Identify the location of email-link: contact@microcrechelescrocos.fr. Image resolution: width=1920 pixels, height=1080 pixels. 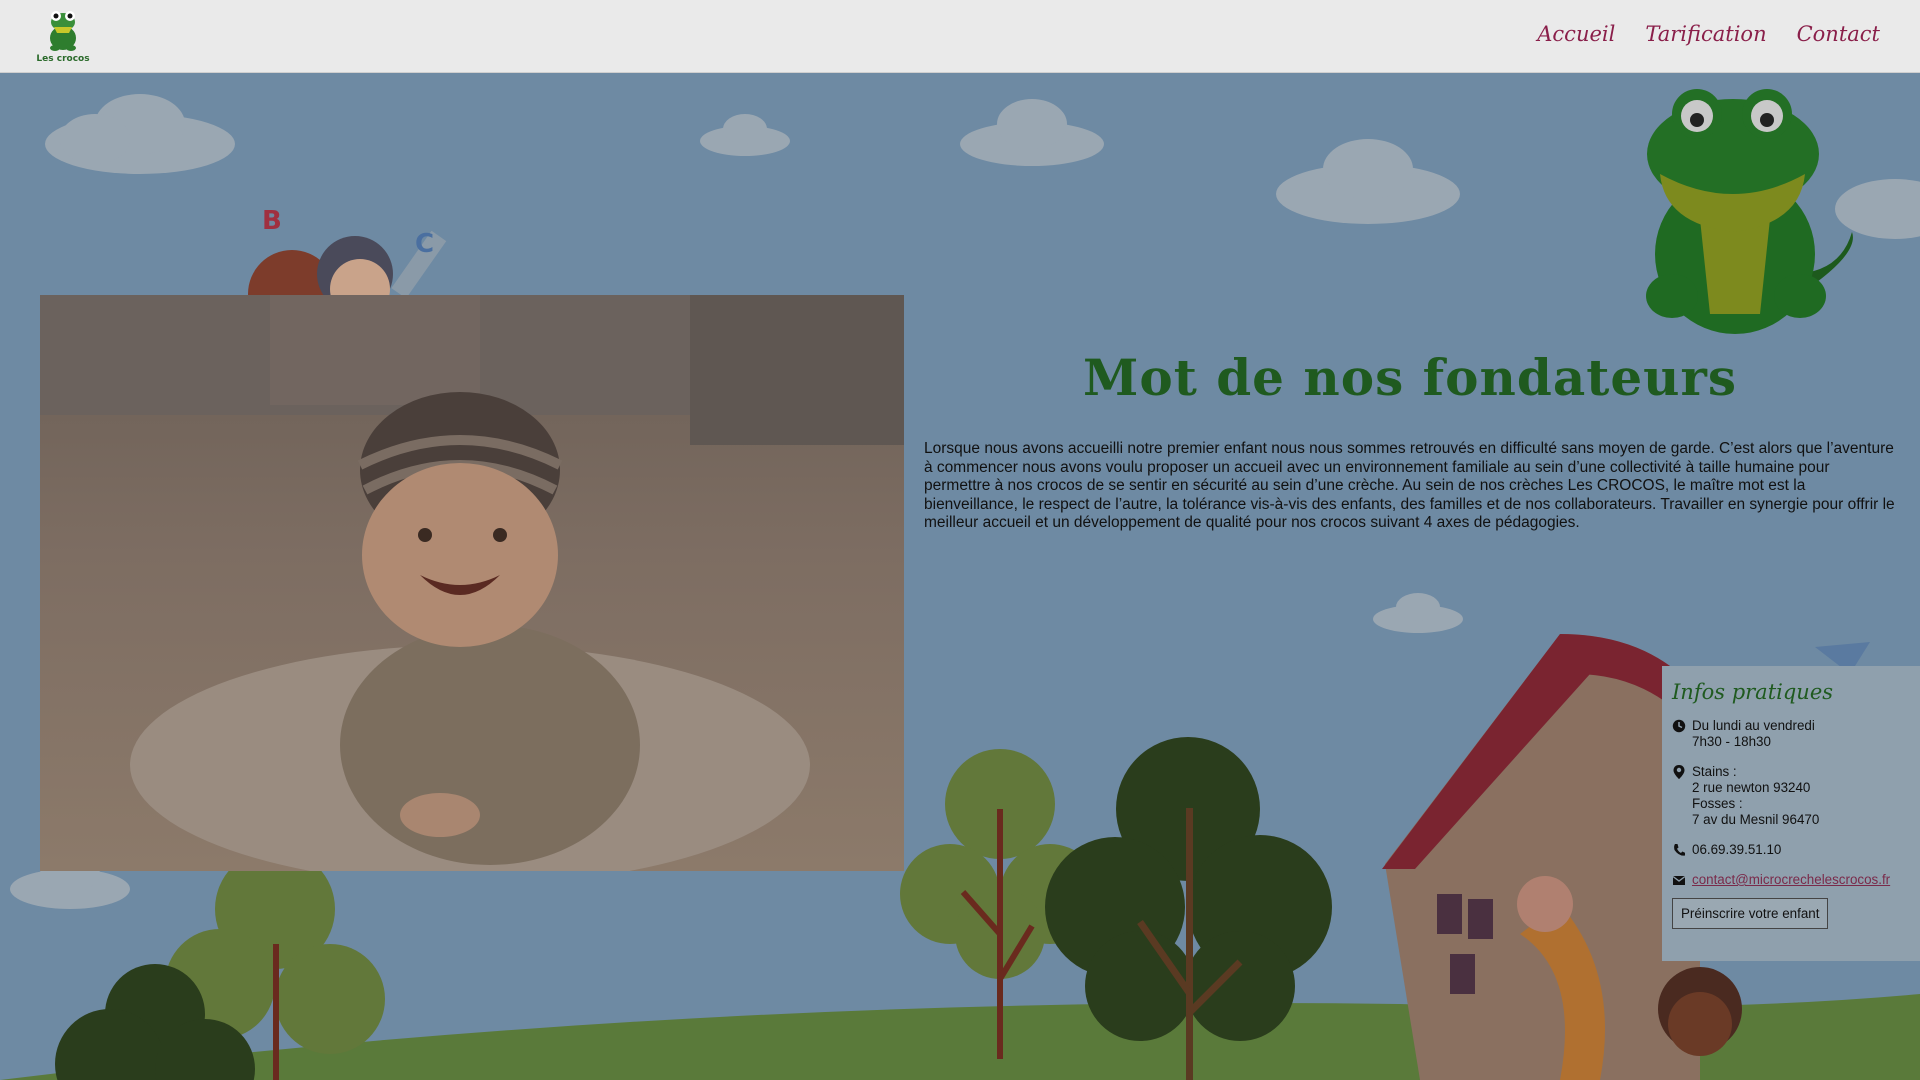
(1791, 880).